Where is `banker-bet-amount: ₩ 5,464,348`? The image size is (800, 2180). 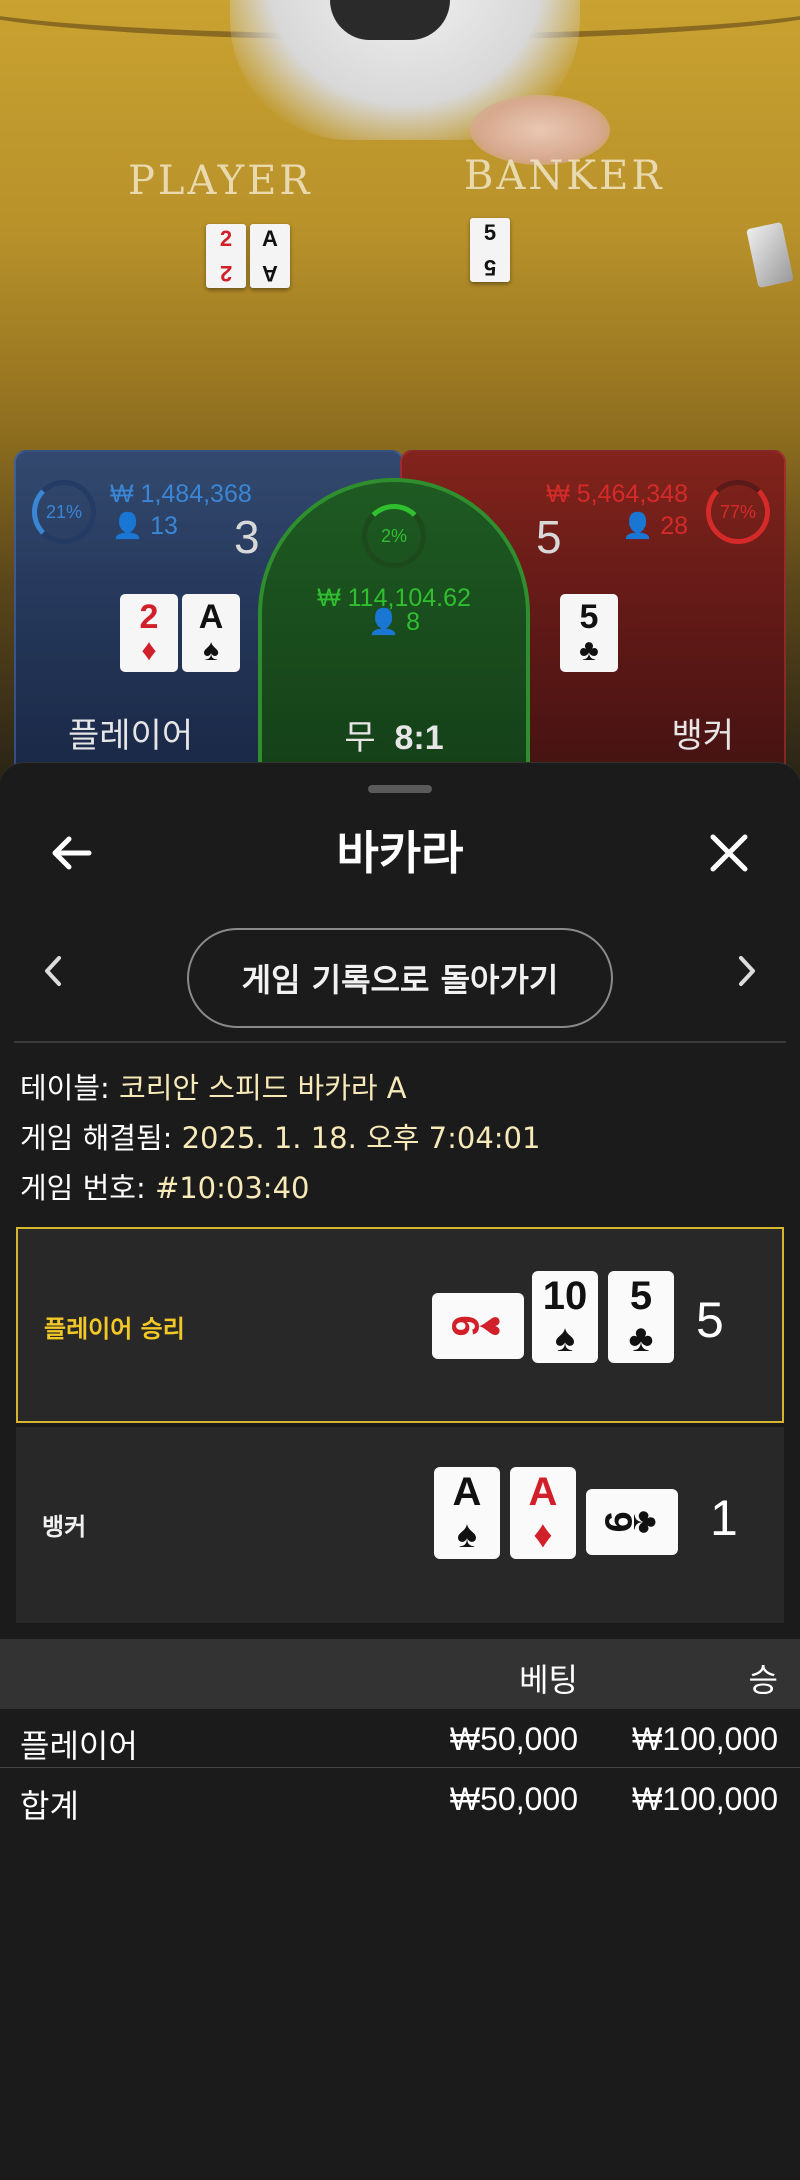 banker-bet-amount: ₩ 5,464,348 is located at coordinates (617, 494).